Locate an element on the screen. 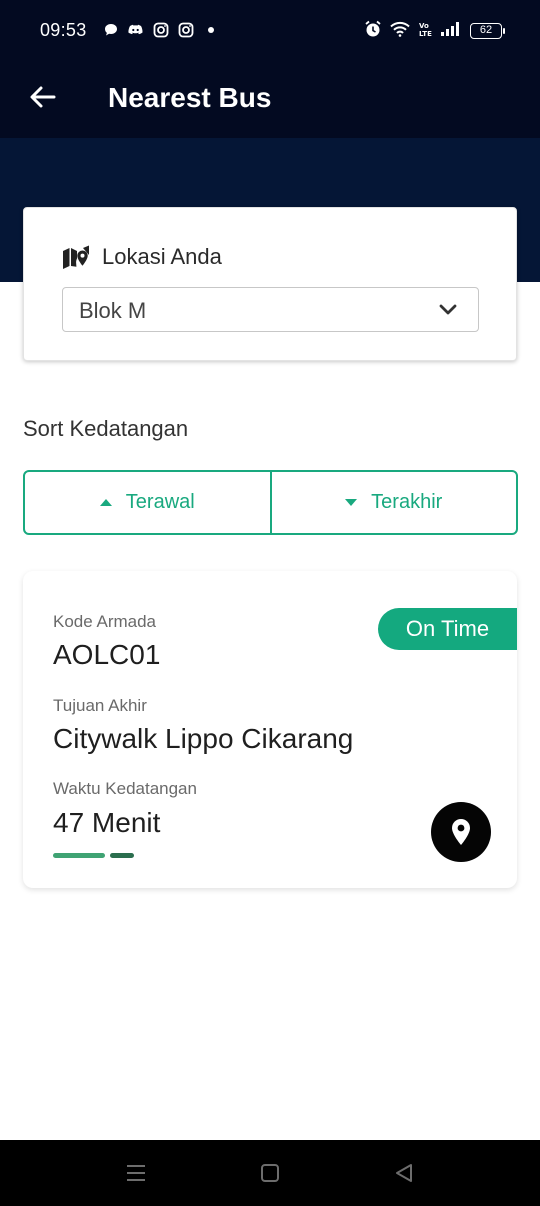  fleet-code-value: AOLC01 is located at coordinates (107, 654).